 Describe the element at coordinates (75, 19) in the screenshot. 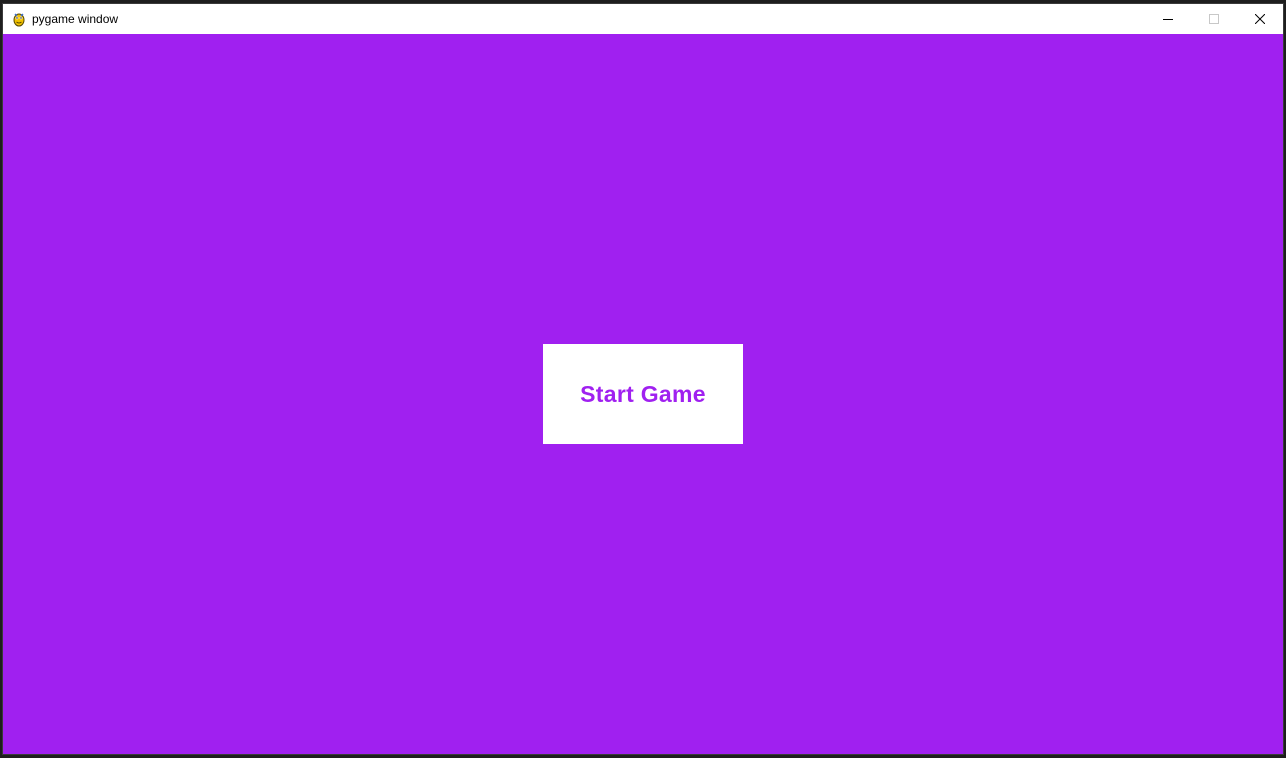

I see `window-title: pygame window` at that location.